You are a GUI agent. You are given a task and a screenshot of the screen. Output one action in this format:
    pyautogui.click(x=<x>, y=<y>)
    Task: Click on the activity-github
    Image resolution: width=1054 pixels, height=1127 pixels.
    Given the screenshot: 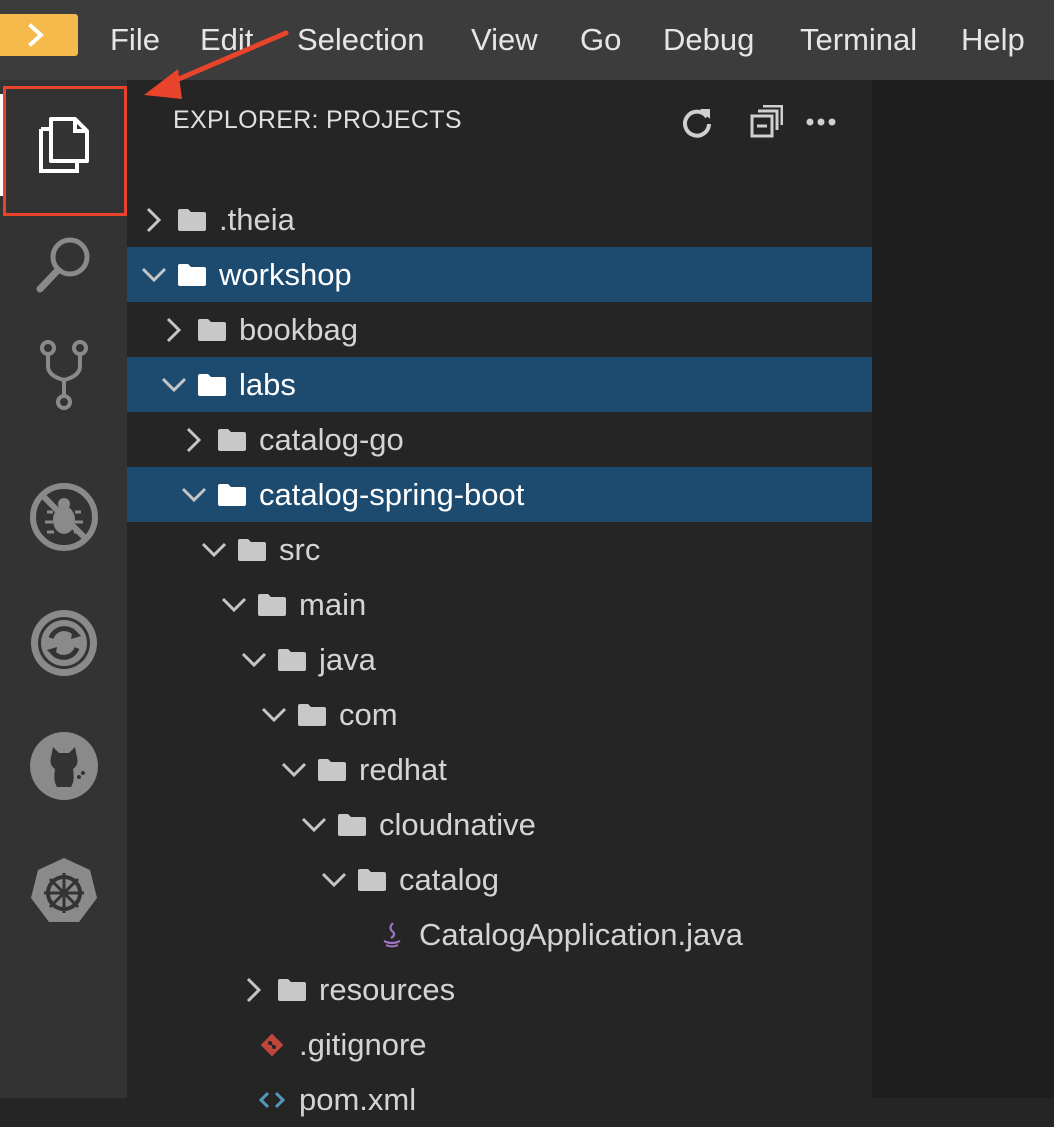 What is the action you would take?
    pyautogui.click(x=63, y=766)
    